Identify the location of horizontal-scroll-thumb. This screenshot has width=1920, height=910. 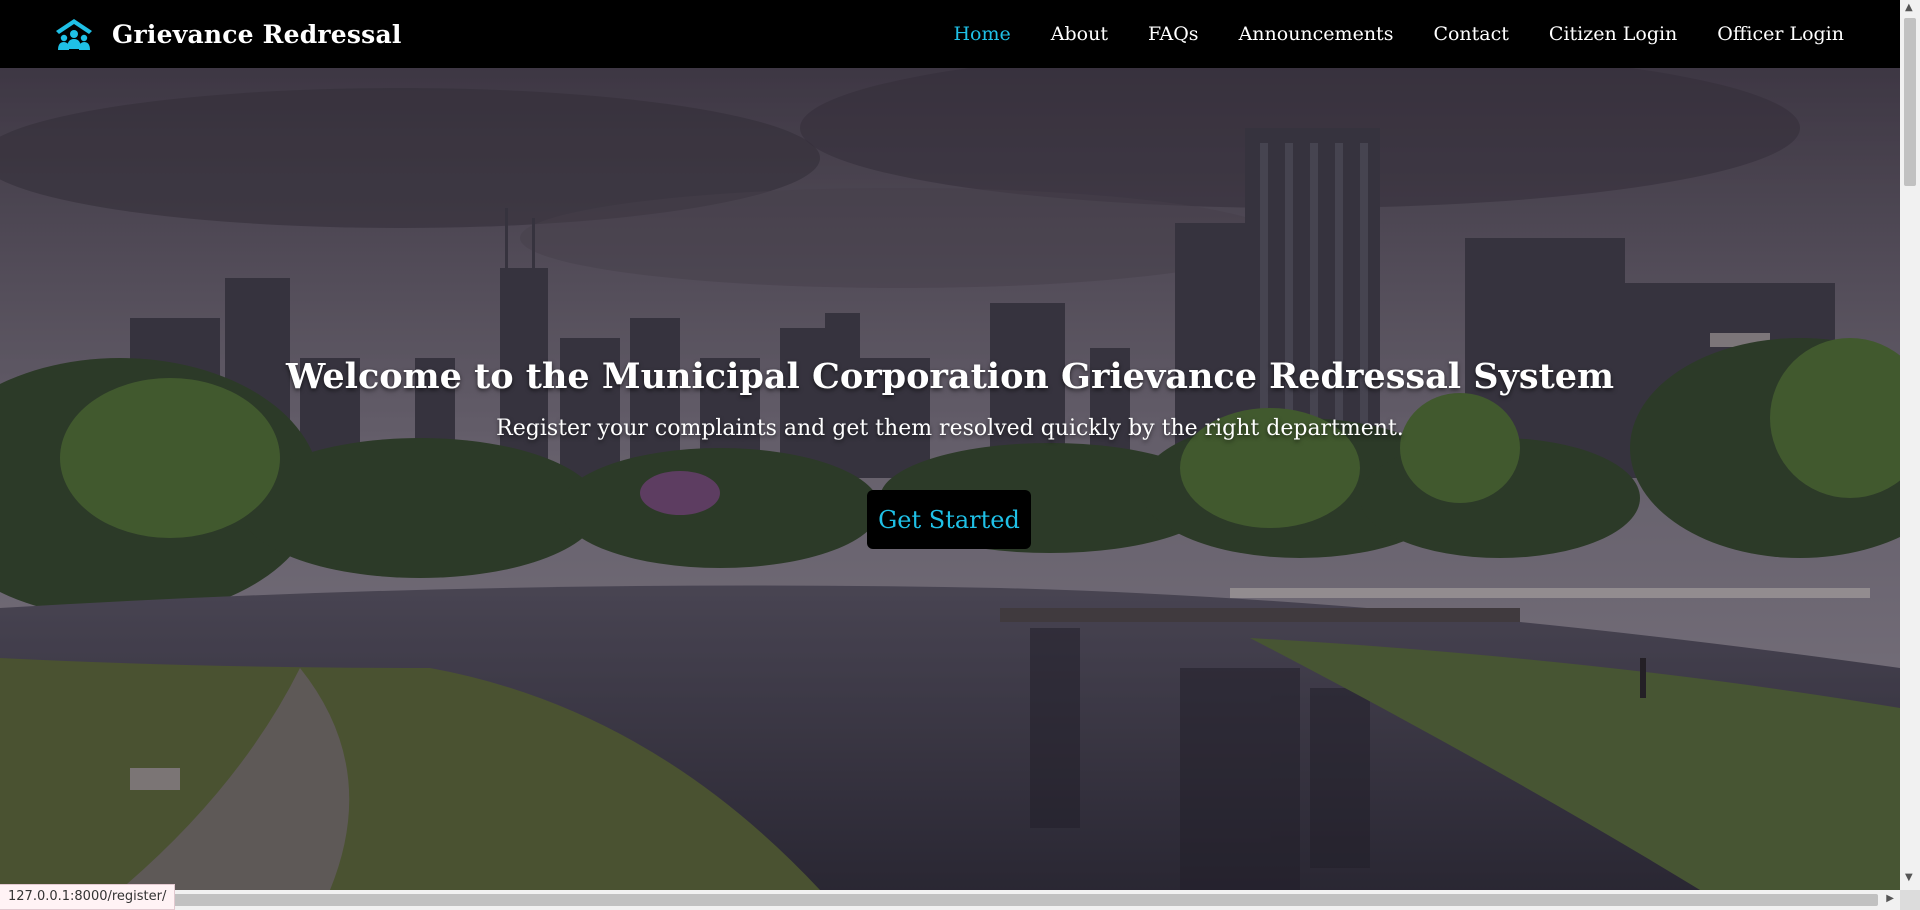
(948, 900).